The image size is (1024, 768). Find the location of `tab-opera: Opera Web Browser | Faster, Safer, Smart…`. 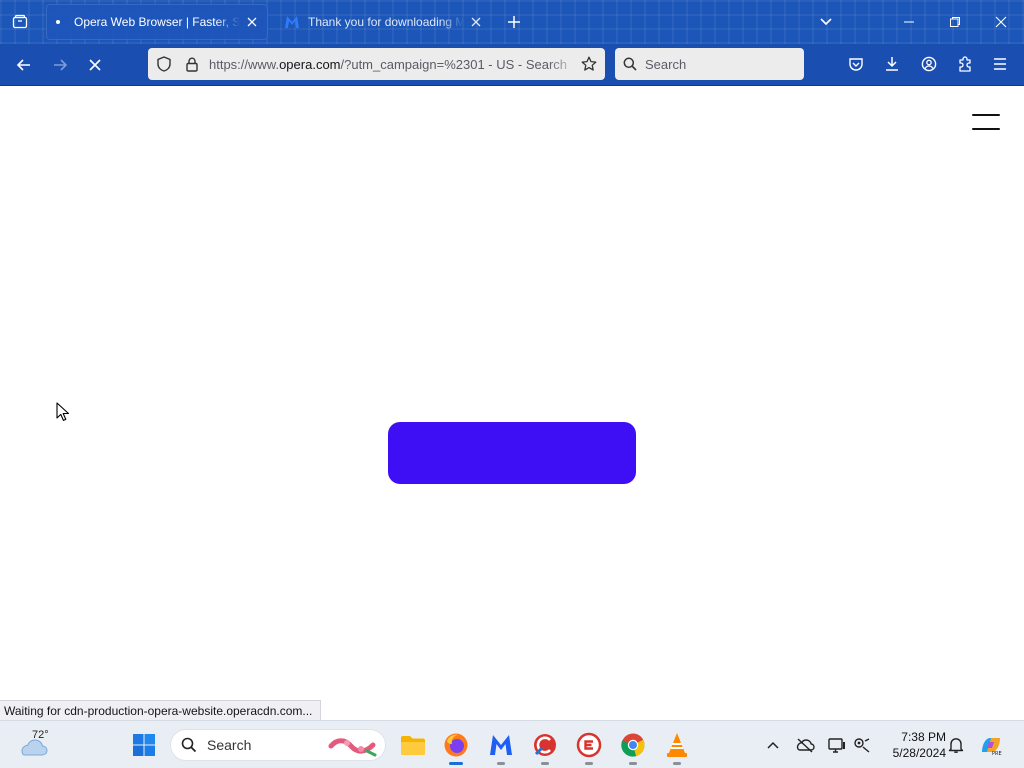

tab-opera: Opera Web Browser | Faster, Safer, Smart… is located at coordinates (157, 22).